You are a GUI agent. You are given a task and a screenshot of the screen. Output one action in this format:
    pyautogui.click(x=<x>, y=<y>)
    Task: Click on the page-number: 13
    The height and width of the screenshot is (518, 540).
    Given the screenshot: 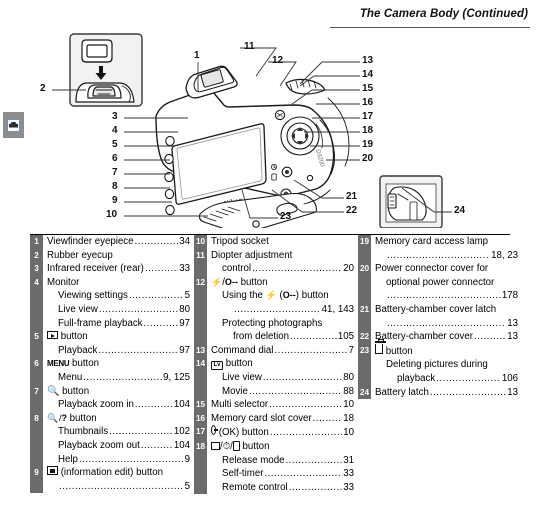 What is the action you would take?
    pyautogui.click(x=512, y=323)
    